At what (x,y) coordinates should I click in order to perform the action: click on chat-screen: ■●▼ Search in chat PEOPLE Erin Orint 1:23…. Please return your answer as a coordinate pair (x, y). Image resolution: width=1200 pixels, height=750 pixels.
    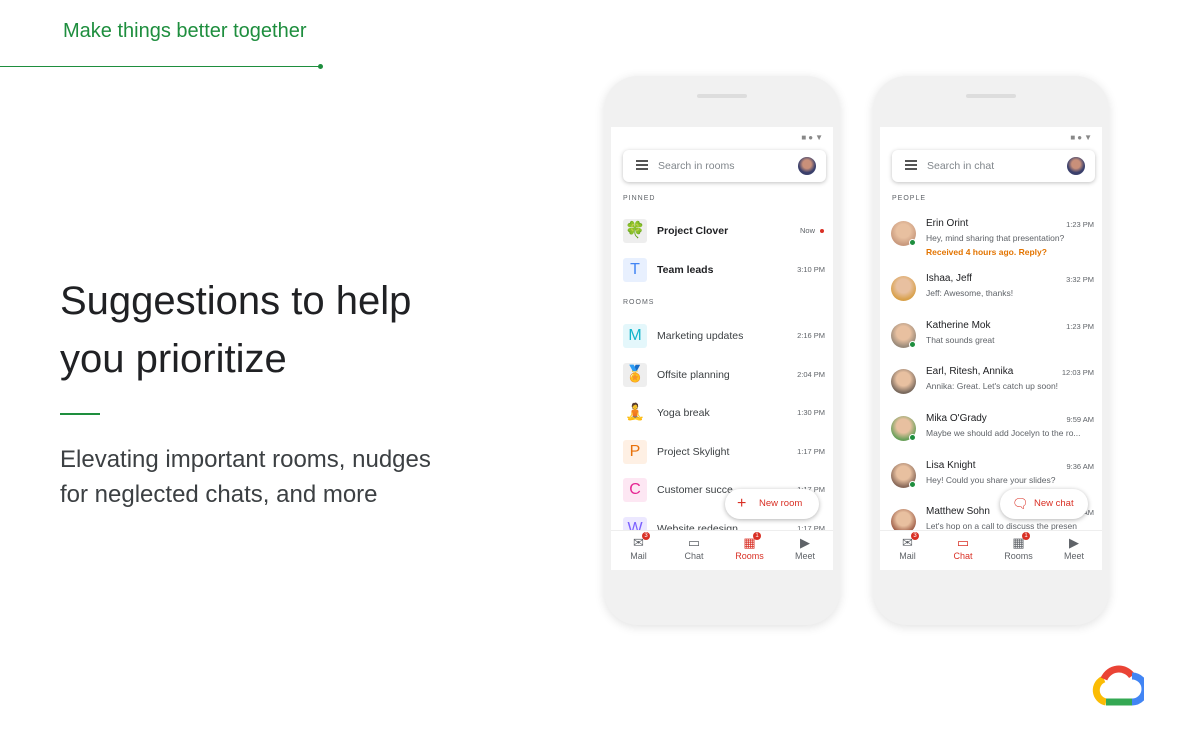
    Looking at the image, I should click on (991, 348).